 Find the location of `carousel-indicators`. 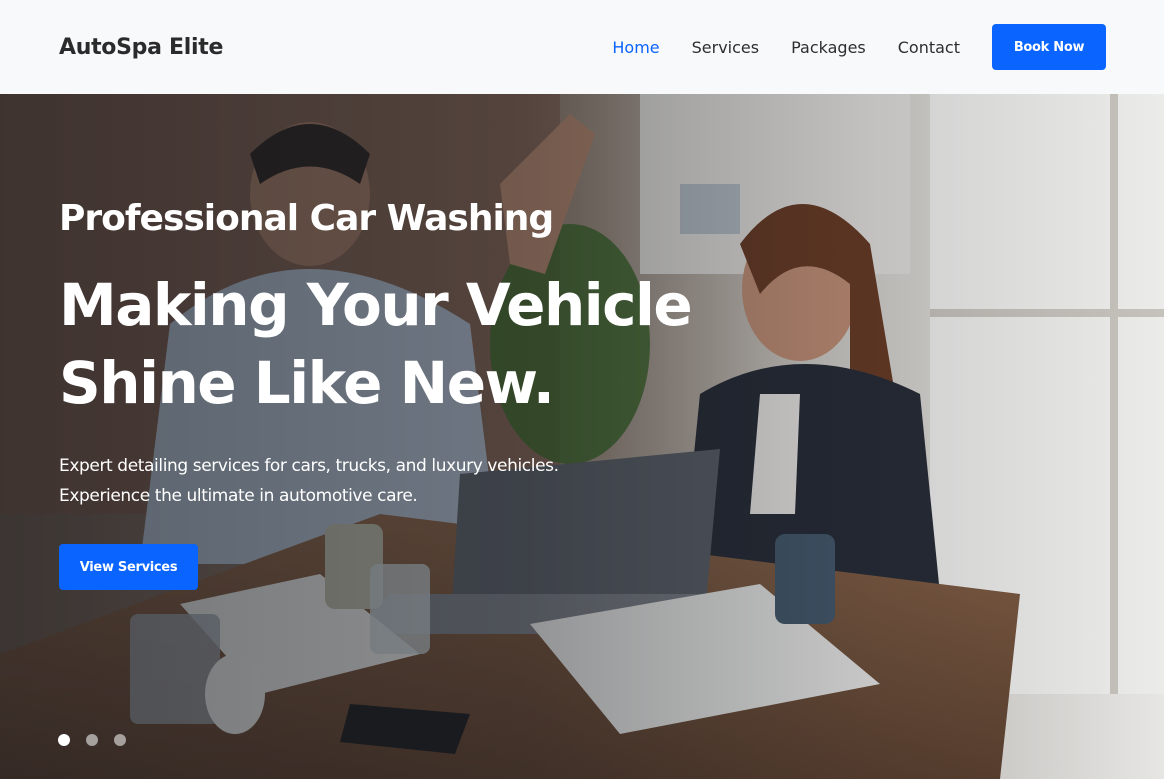

carousel-indicators is located at coordinates (100, 740).